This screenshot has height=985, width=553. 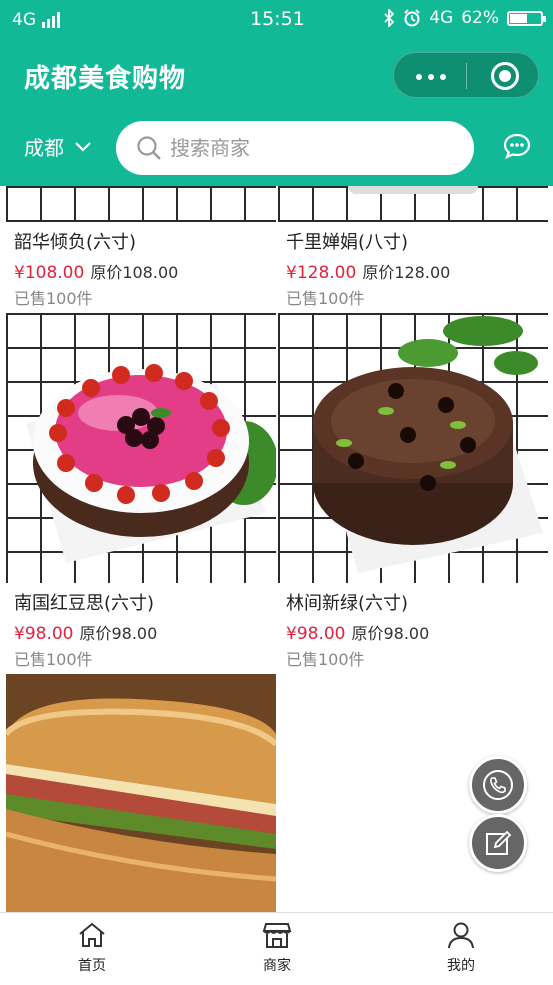 What do you see at coordinates (412, 18) in the screenshot?
I see `alarm-icon` at bounding box center [412, 18].